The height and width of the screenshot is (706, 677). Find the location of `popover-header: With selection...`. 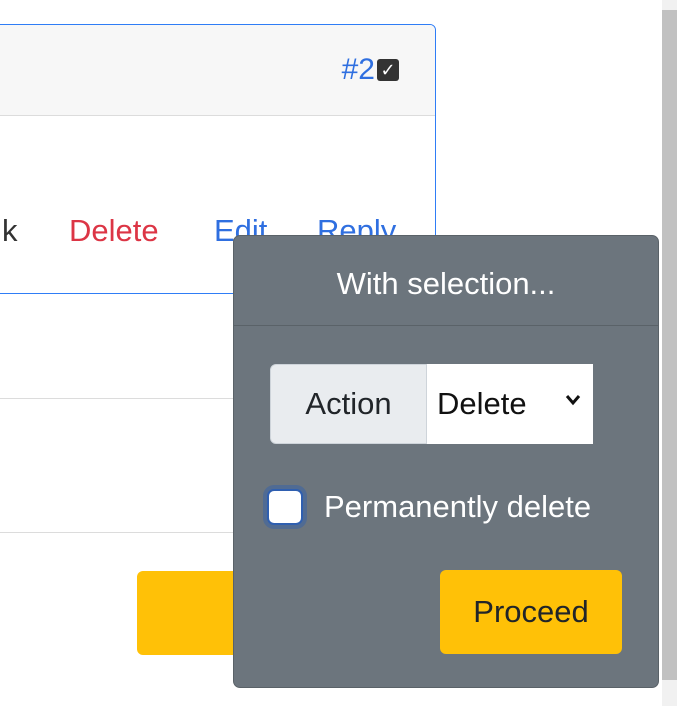

popover-header: With selection... is located at coordinates (446, 281).